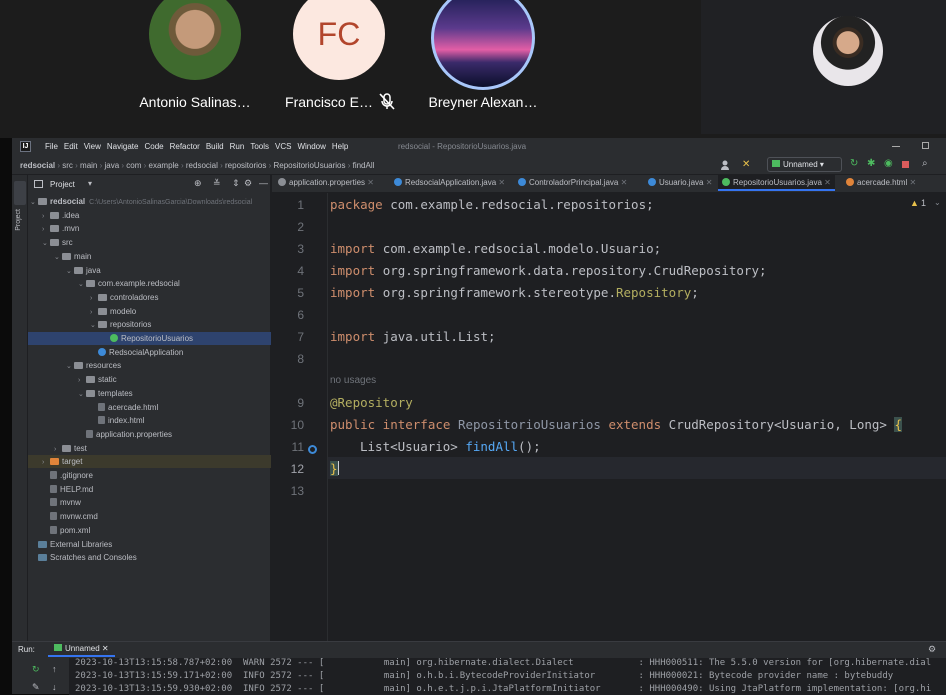 The image size is (946, 695). Describe the element at coordinates (925, 163) in the screenshot. I see `search-icon: ⌕` at that location.